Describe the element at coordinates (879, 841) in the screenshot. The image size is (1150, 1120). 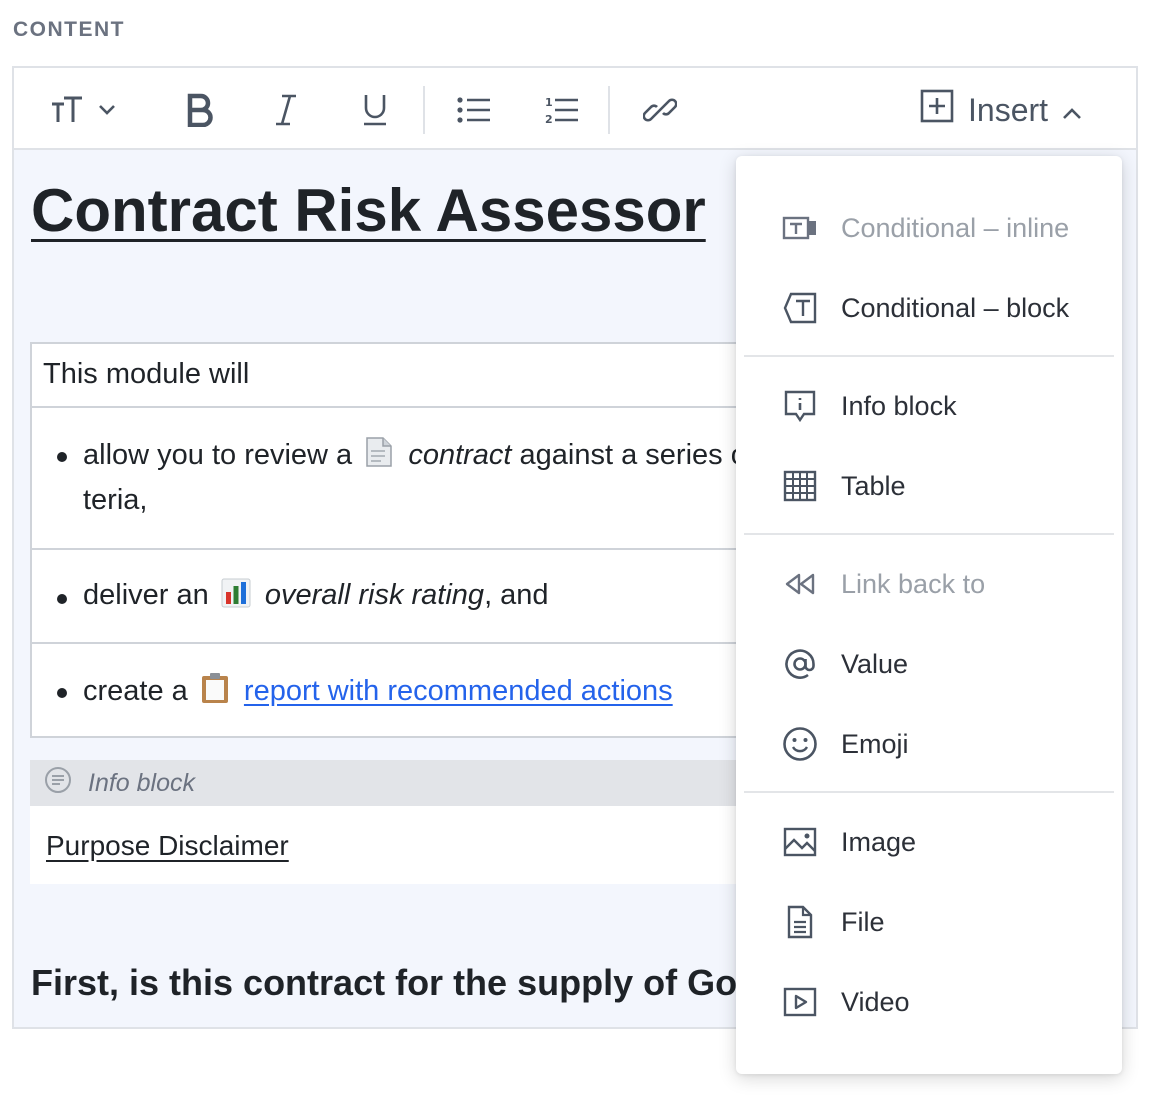
I see `menu-item-label: Image` at that location.